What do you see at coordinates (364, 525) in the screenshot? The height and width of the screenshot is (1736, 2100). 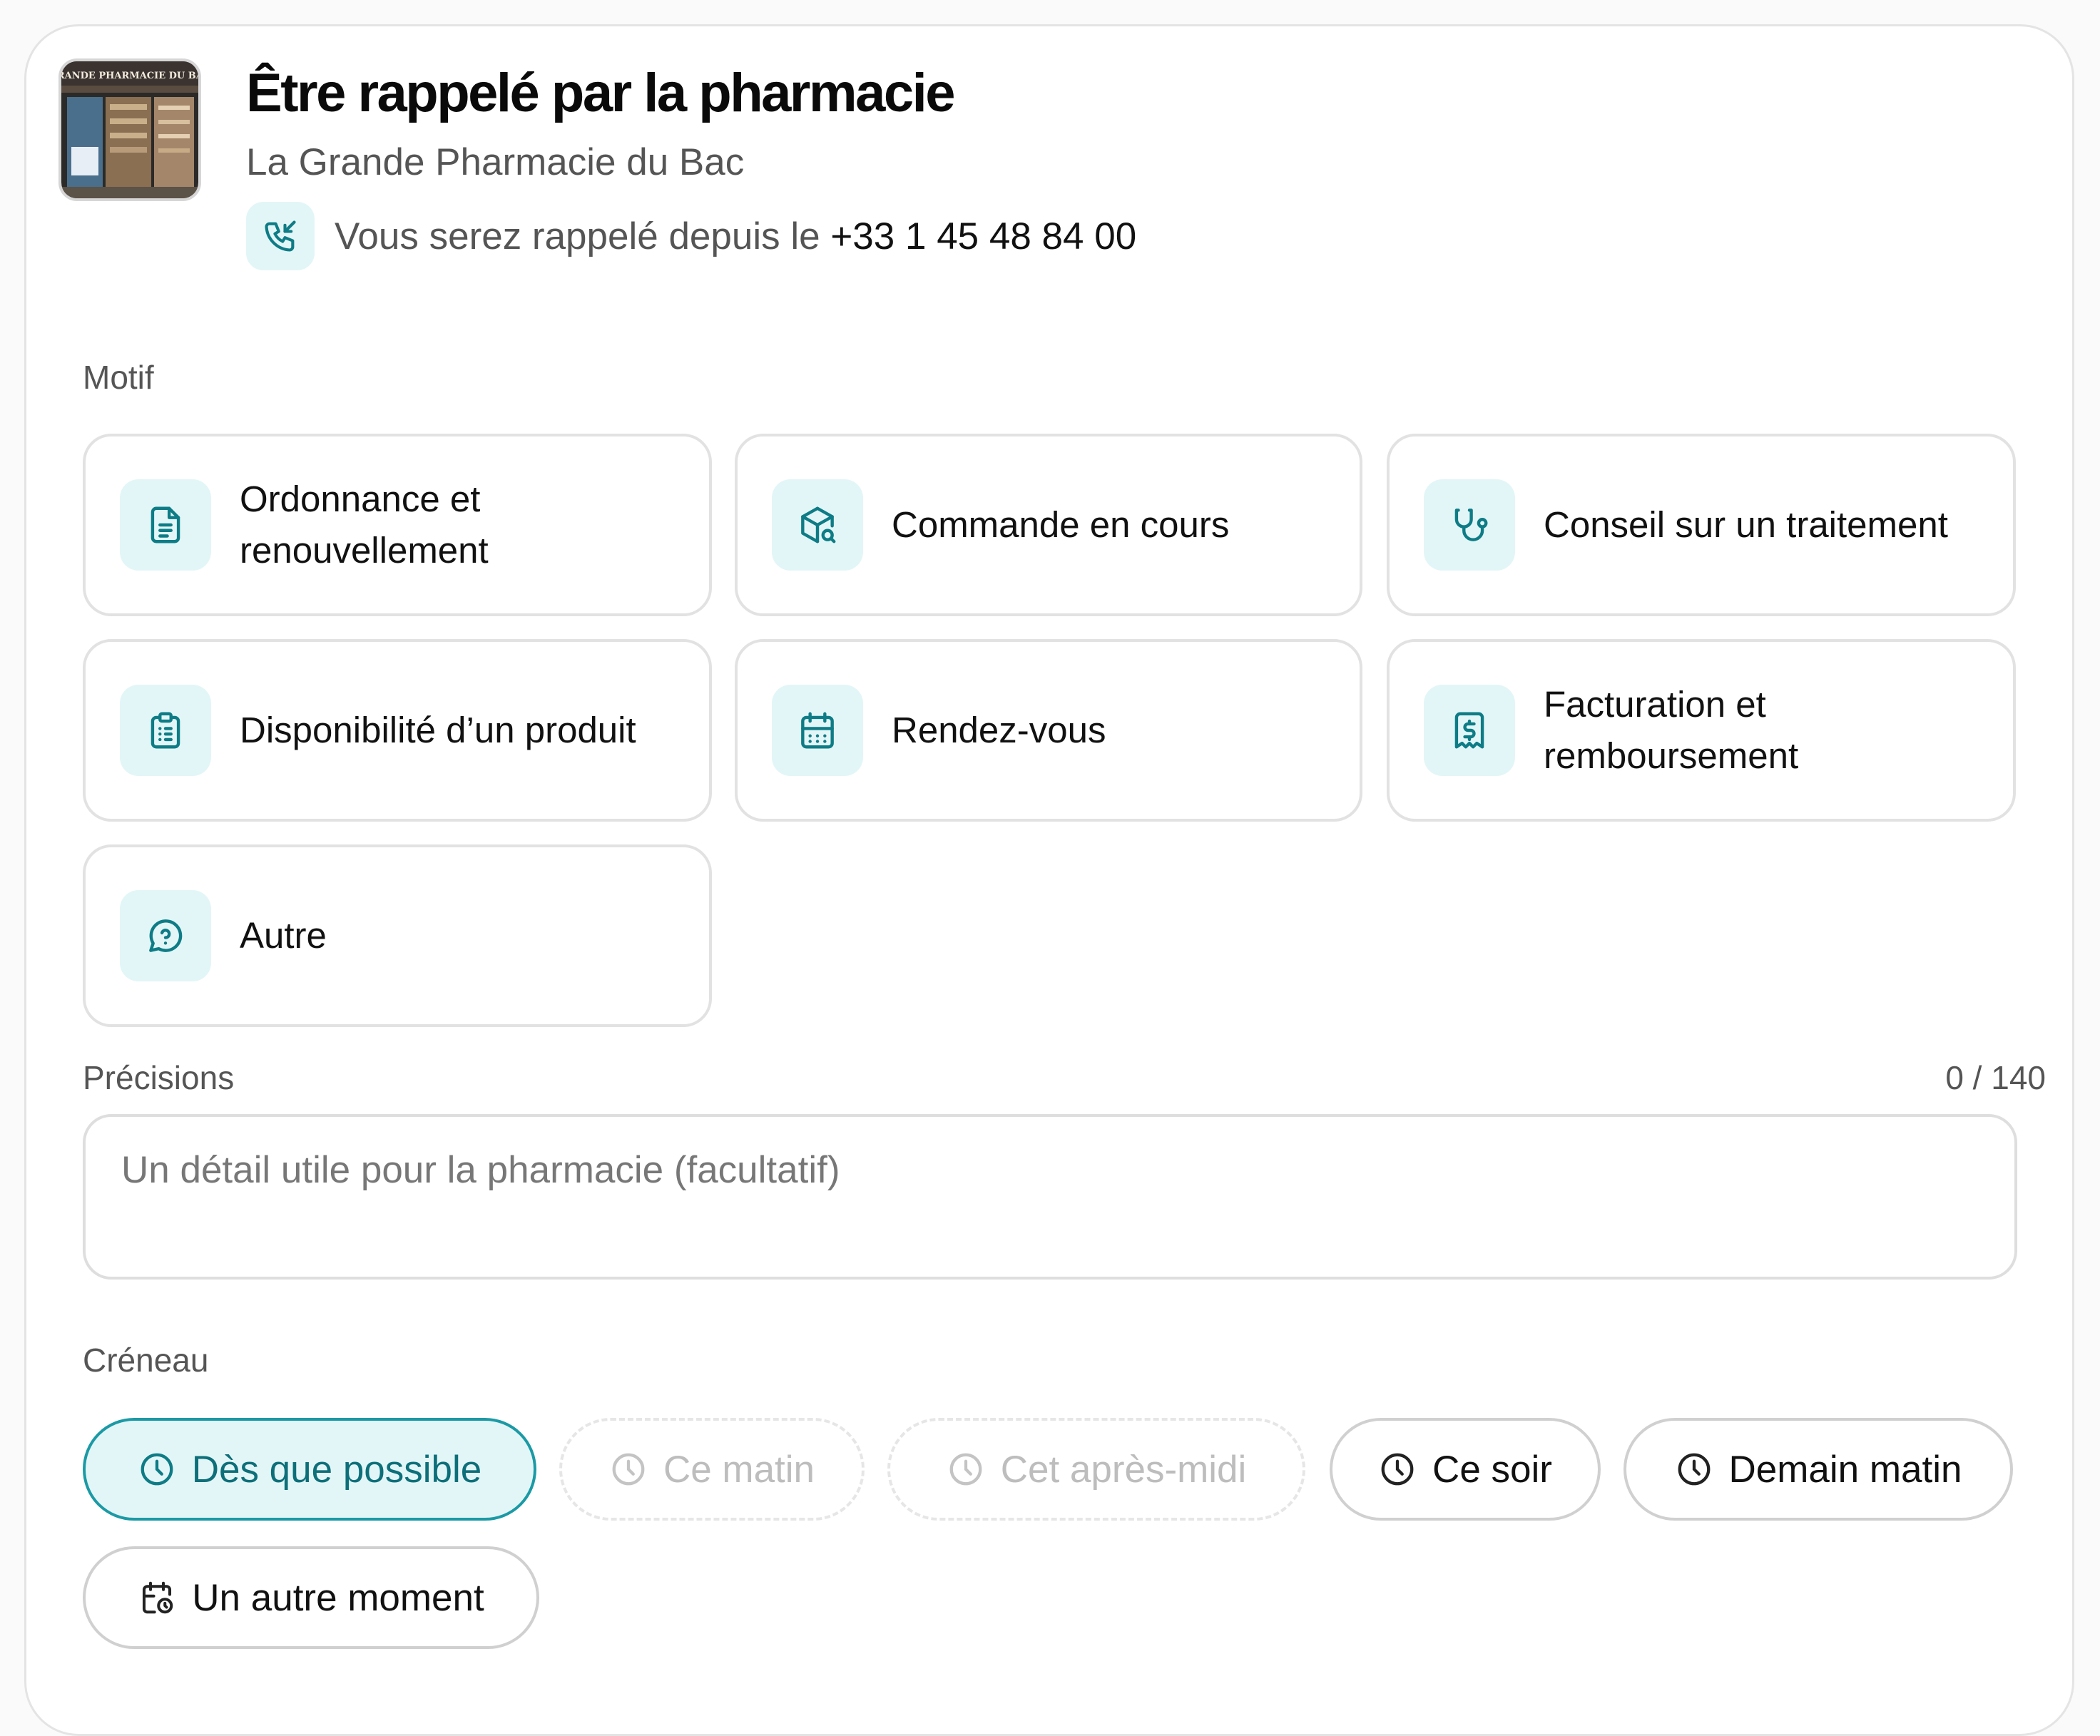 I see `motif-option-label: Ordonnance et renouvellement` at bounding box center [364, 525].